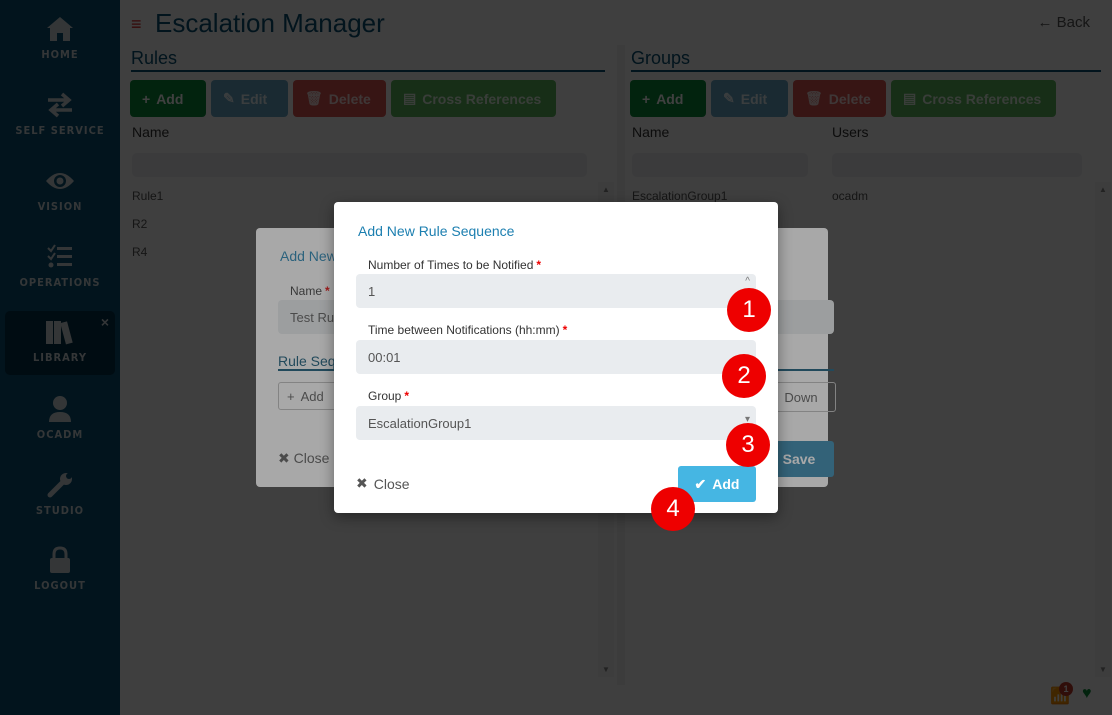  What do you see at coordinates (747, 281) in the screenshot?
I see `spinner-up-icon: ^` at bounding box center [747, 281].